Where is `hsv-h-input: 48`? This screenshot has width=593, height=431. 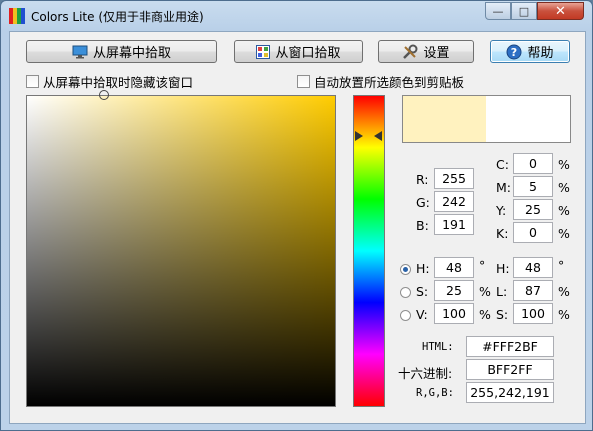 hsv-h-input: 48 is located at coordinates (454, 267).